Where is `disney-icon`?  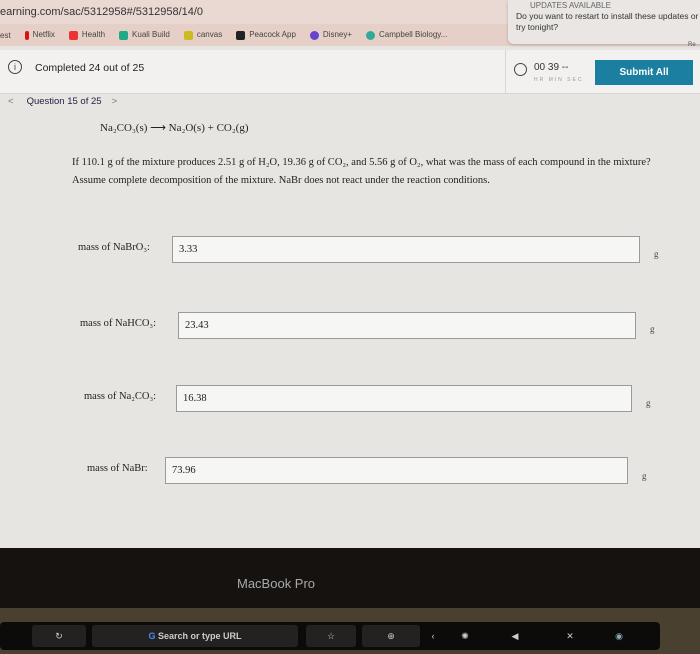
disney-icon is located at coordinates (314, 35).